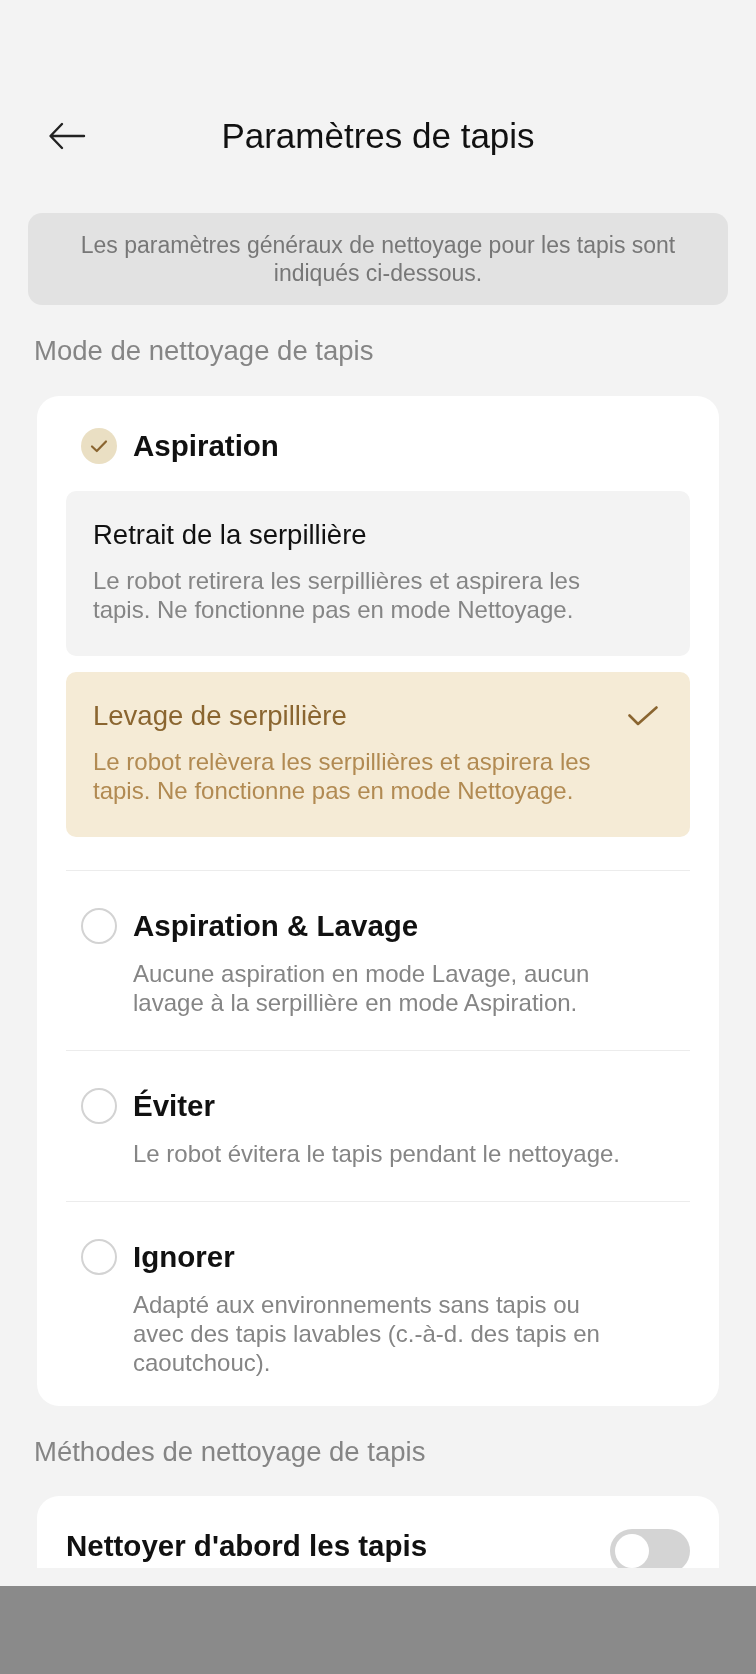  I want to click on toggle-switch, so click(650, 1548).